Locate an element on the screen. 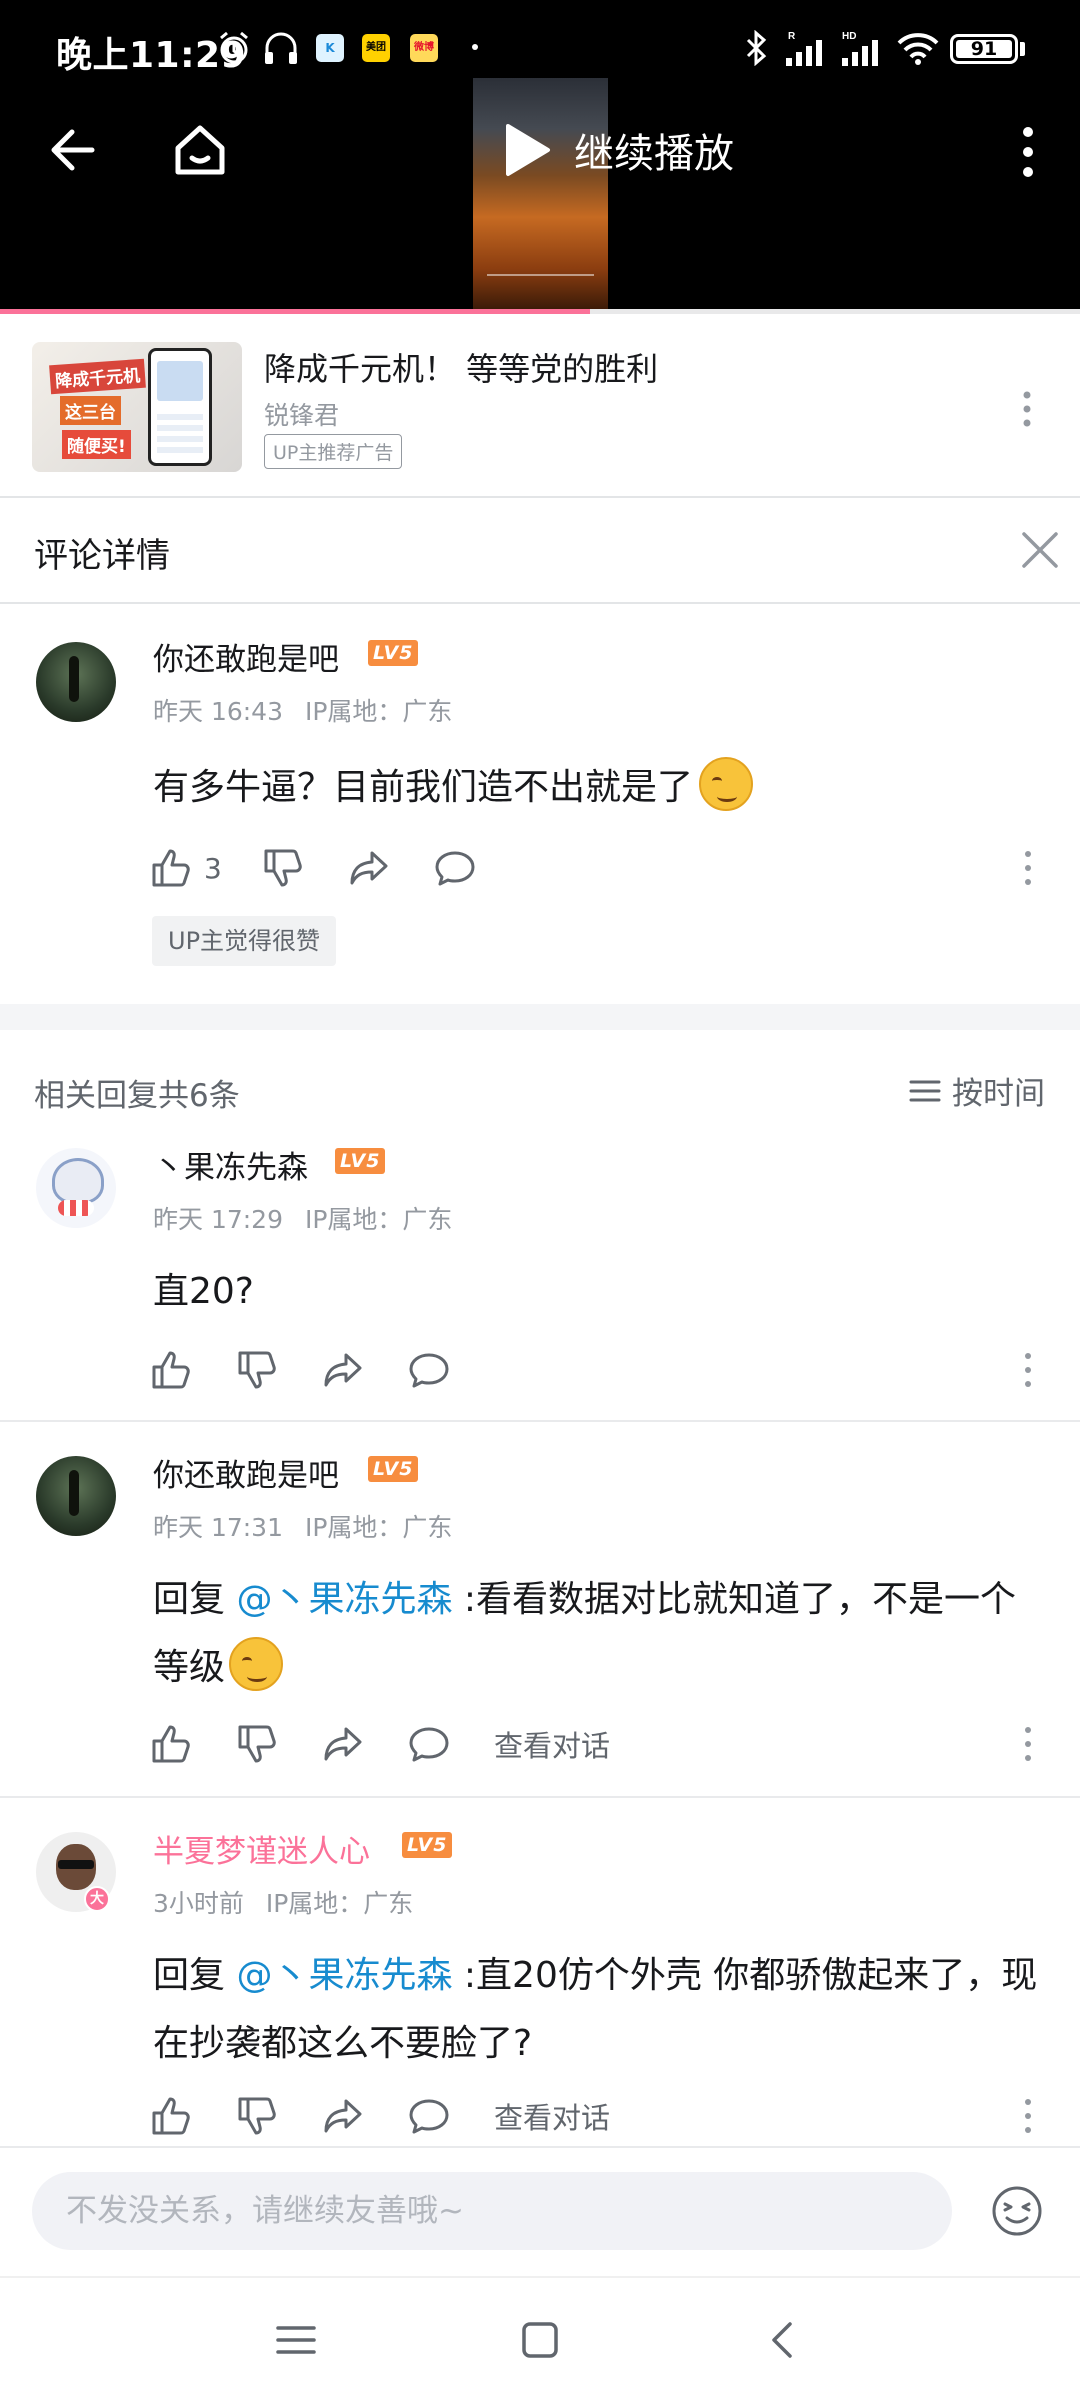  replies-header: 相关回复共6条 按时间 is located at coordinates (540, 1086).